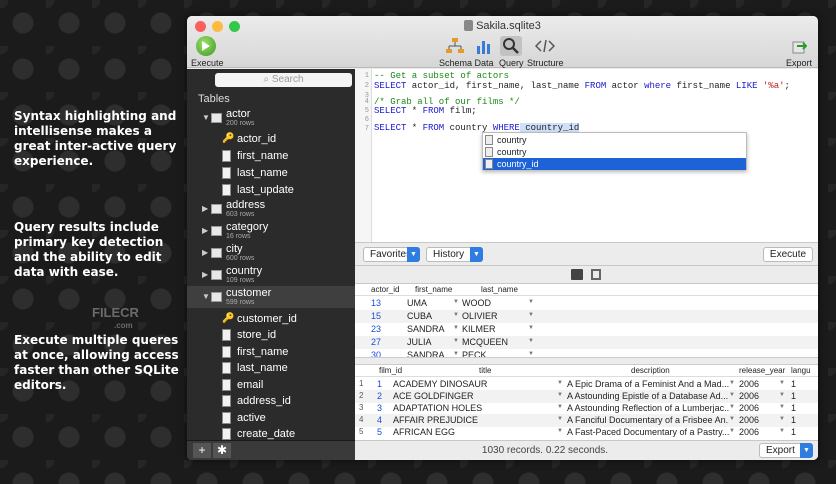 Image resolution: width=836 pixels, height=484 pixels. What do you see at coordinates (271, 418) in the screenshot?
I see `column-item: active` at bounding box center [271, 418].